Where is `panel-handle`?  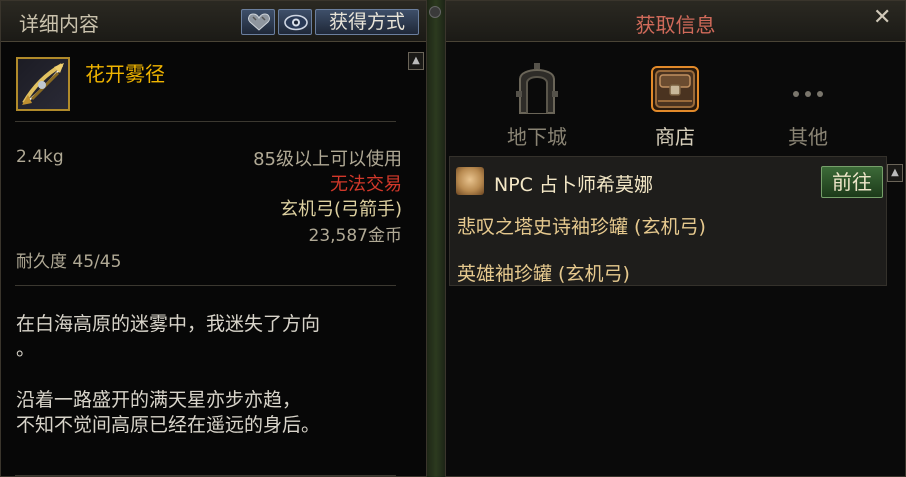
panel-handle is located at coordinates (435, 12).